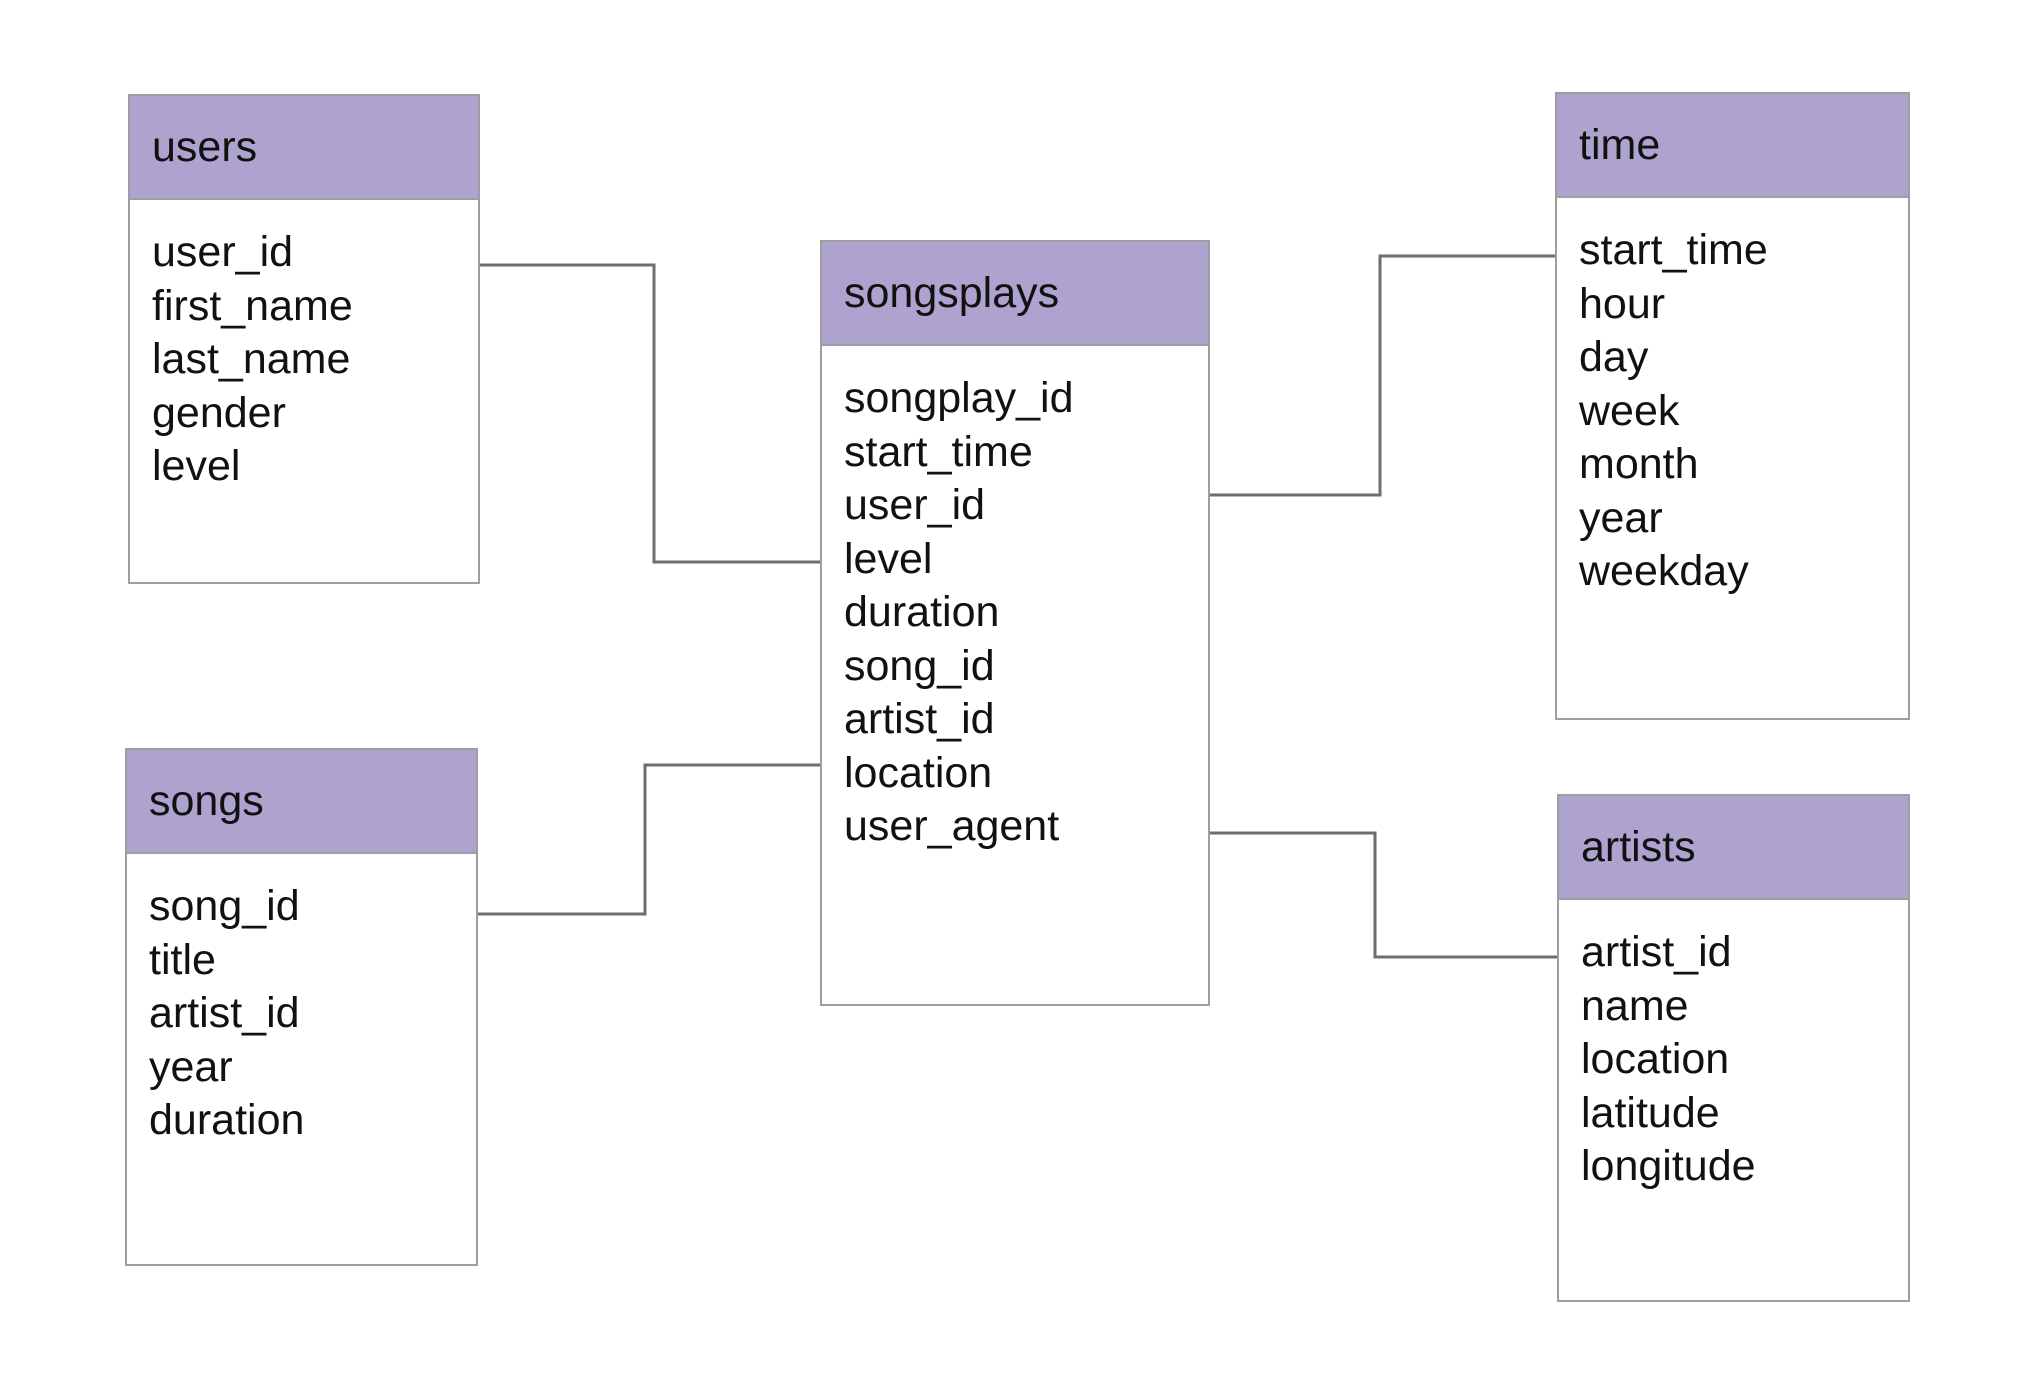 Image resolution: width=2022 pixels, height=1400 pixels. What do you see at coordinates (1629, 410) in the screenshot?
I see `field-row: week` at bounding box center [1629, 410].